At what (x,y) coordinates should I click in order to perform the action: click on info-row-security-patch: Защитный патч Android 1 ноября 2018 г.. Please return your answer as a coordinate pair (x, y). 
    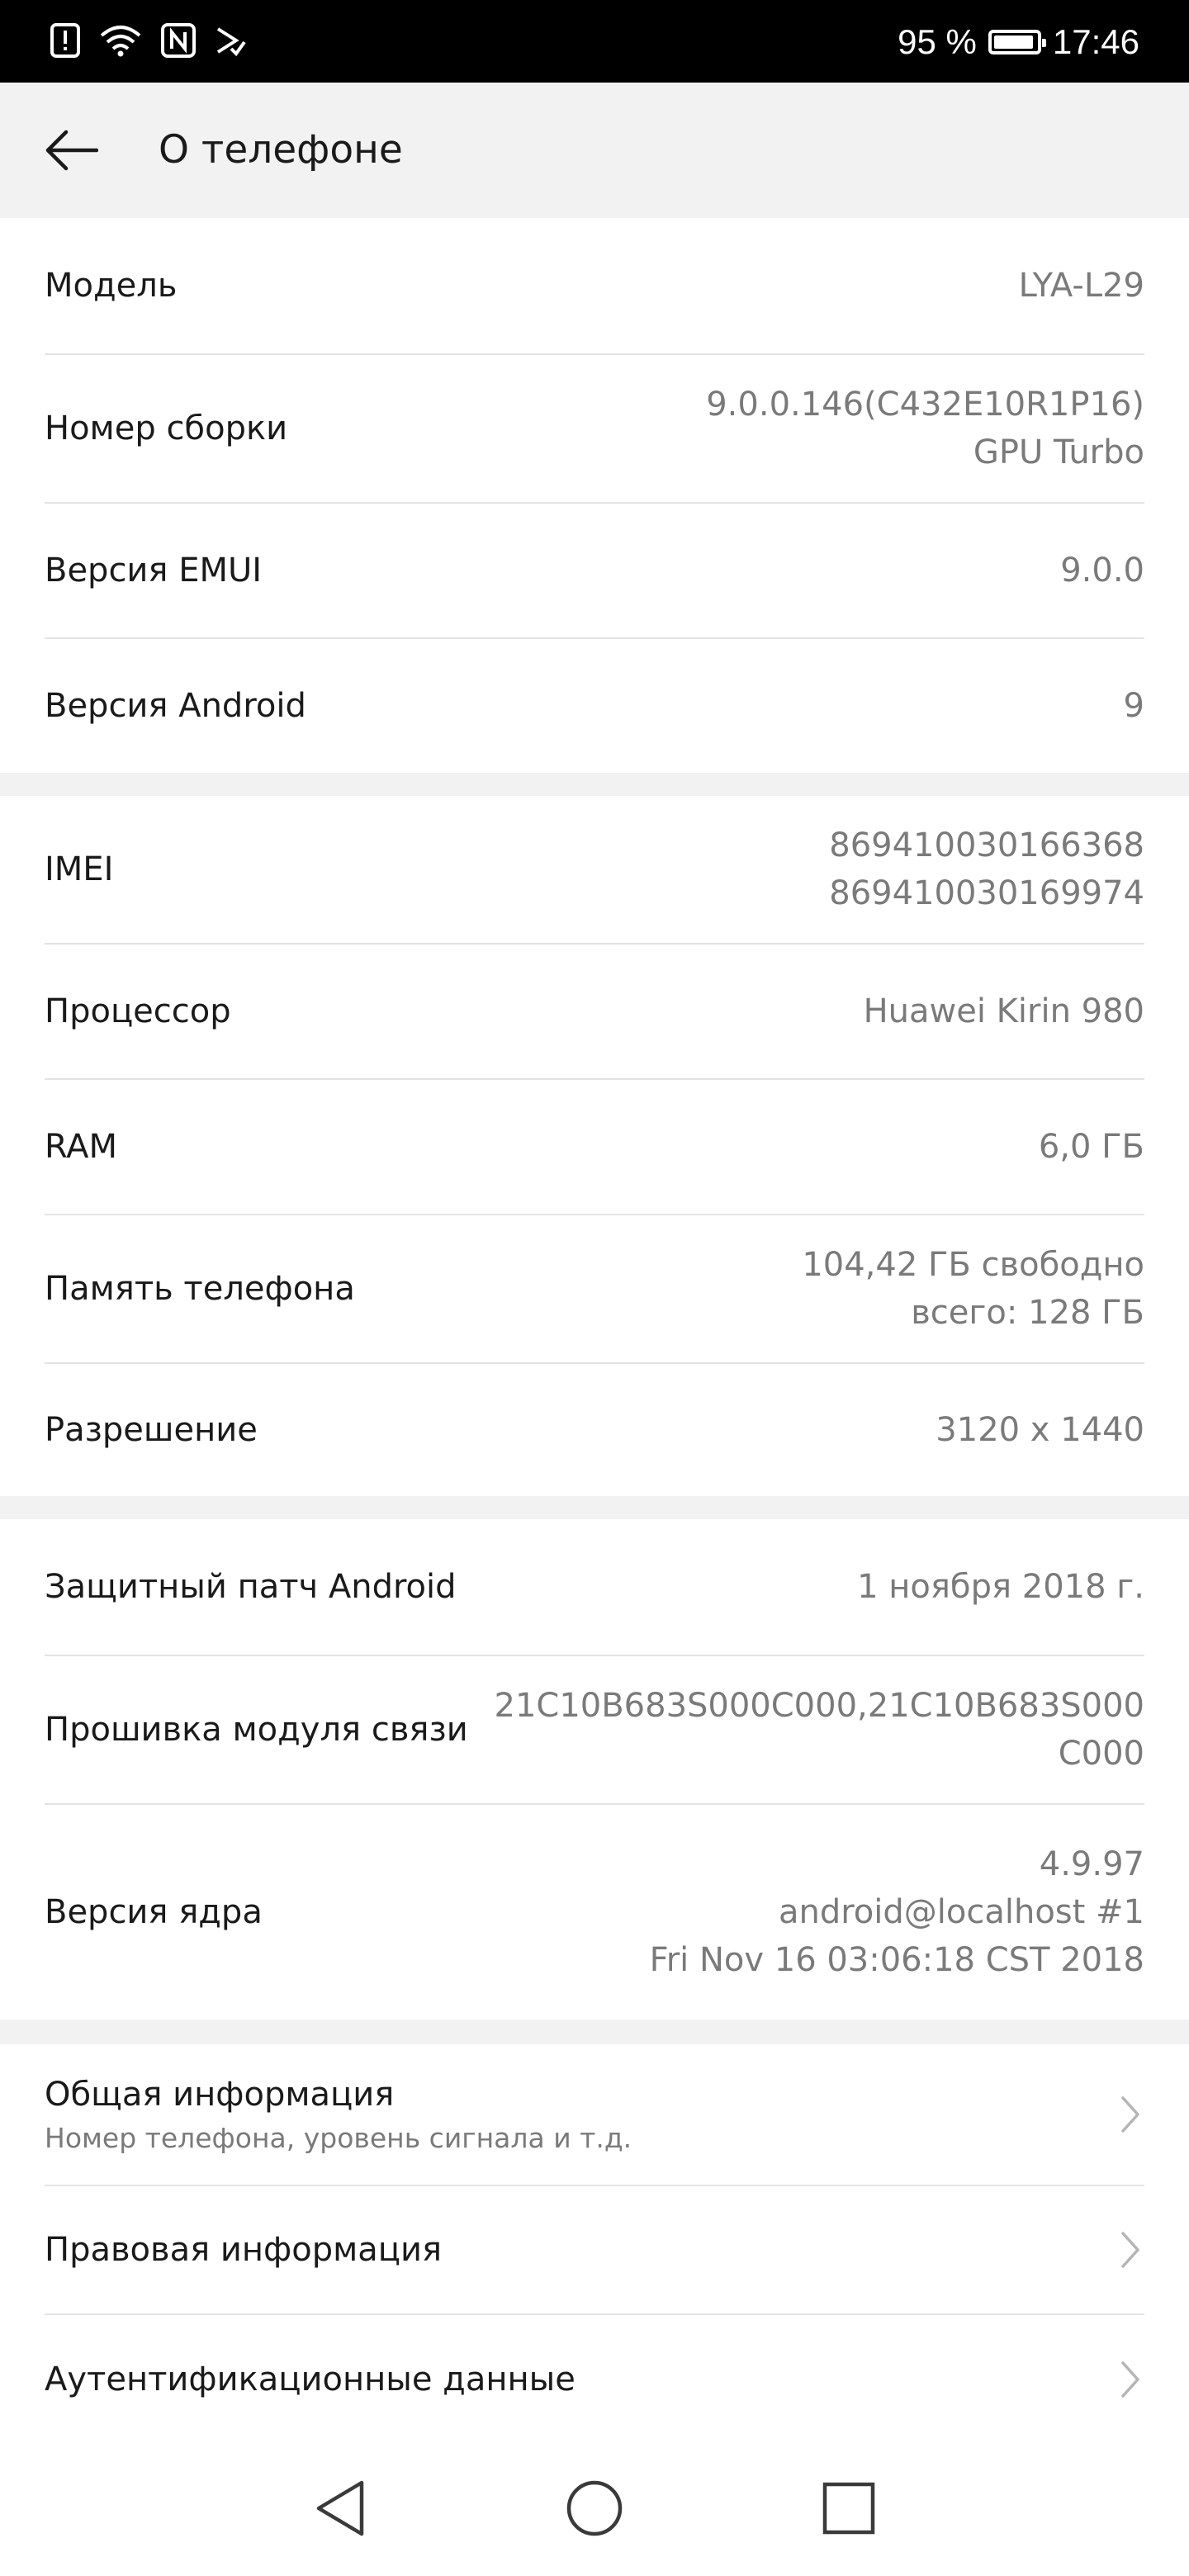
    Looking at the image, I should click on (594, 1587).